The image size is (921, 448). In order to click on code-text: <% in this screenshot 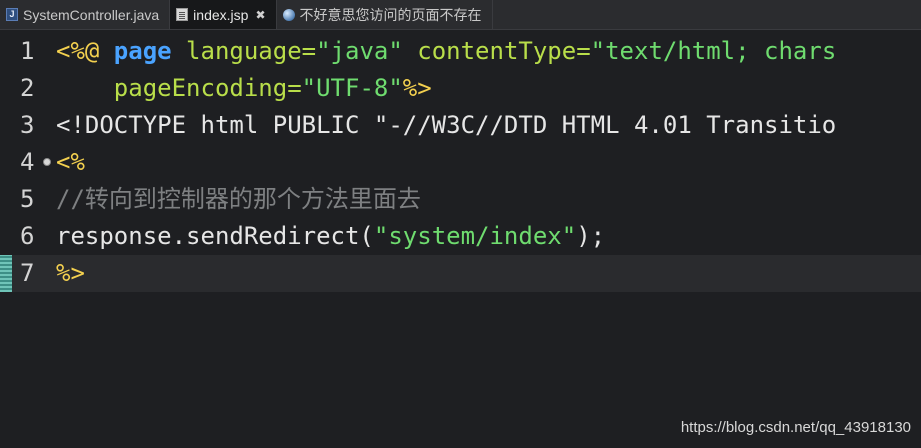, I will do `click(70, 162)`.